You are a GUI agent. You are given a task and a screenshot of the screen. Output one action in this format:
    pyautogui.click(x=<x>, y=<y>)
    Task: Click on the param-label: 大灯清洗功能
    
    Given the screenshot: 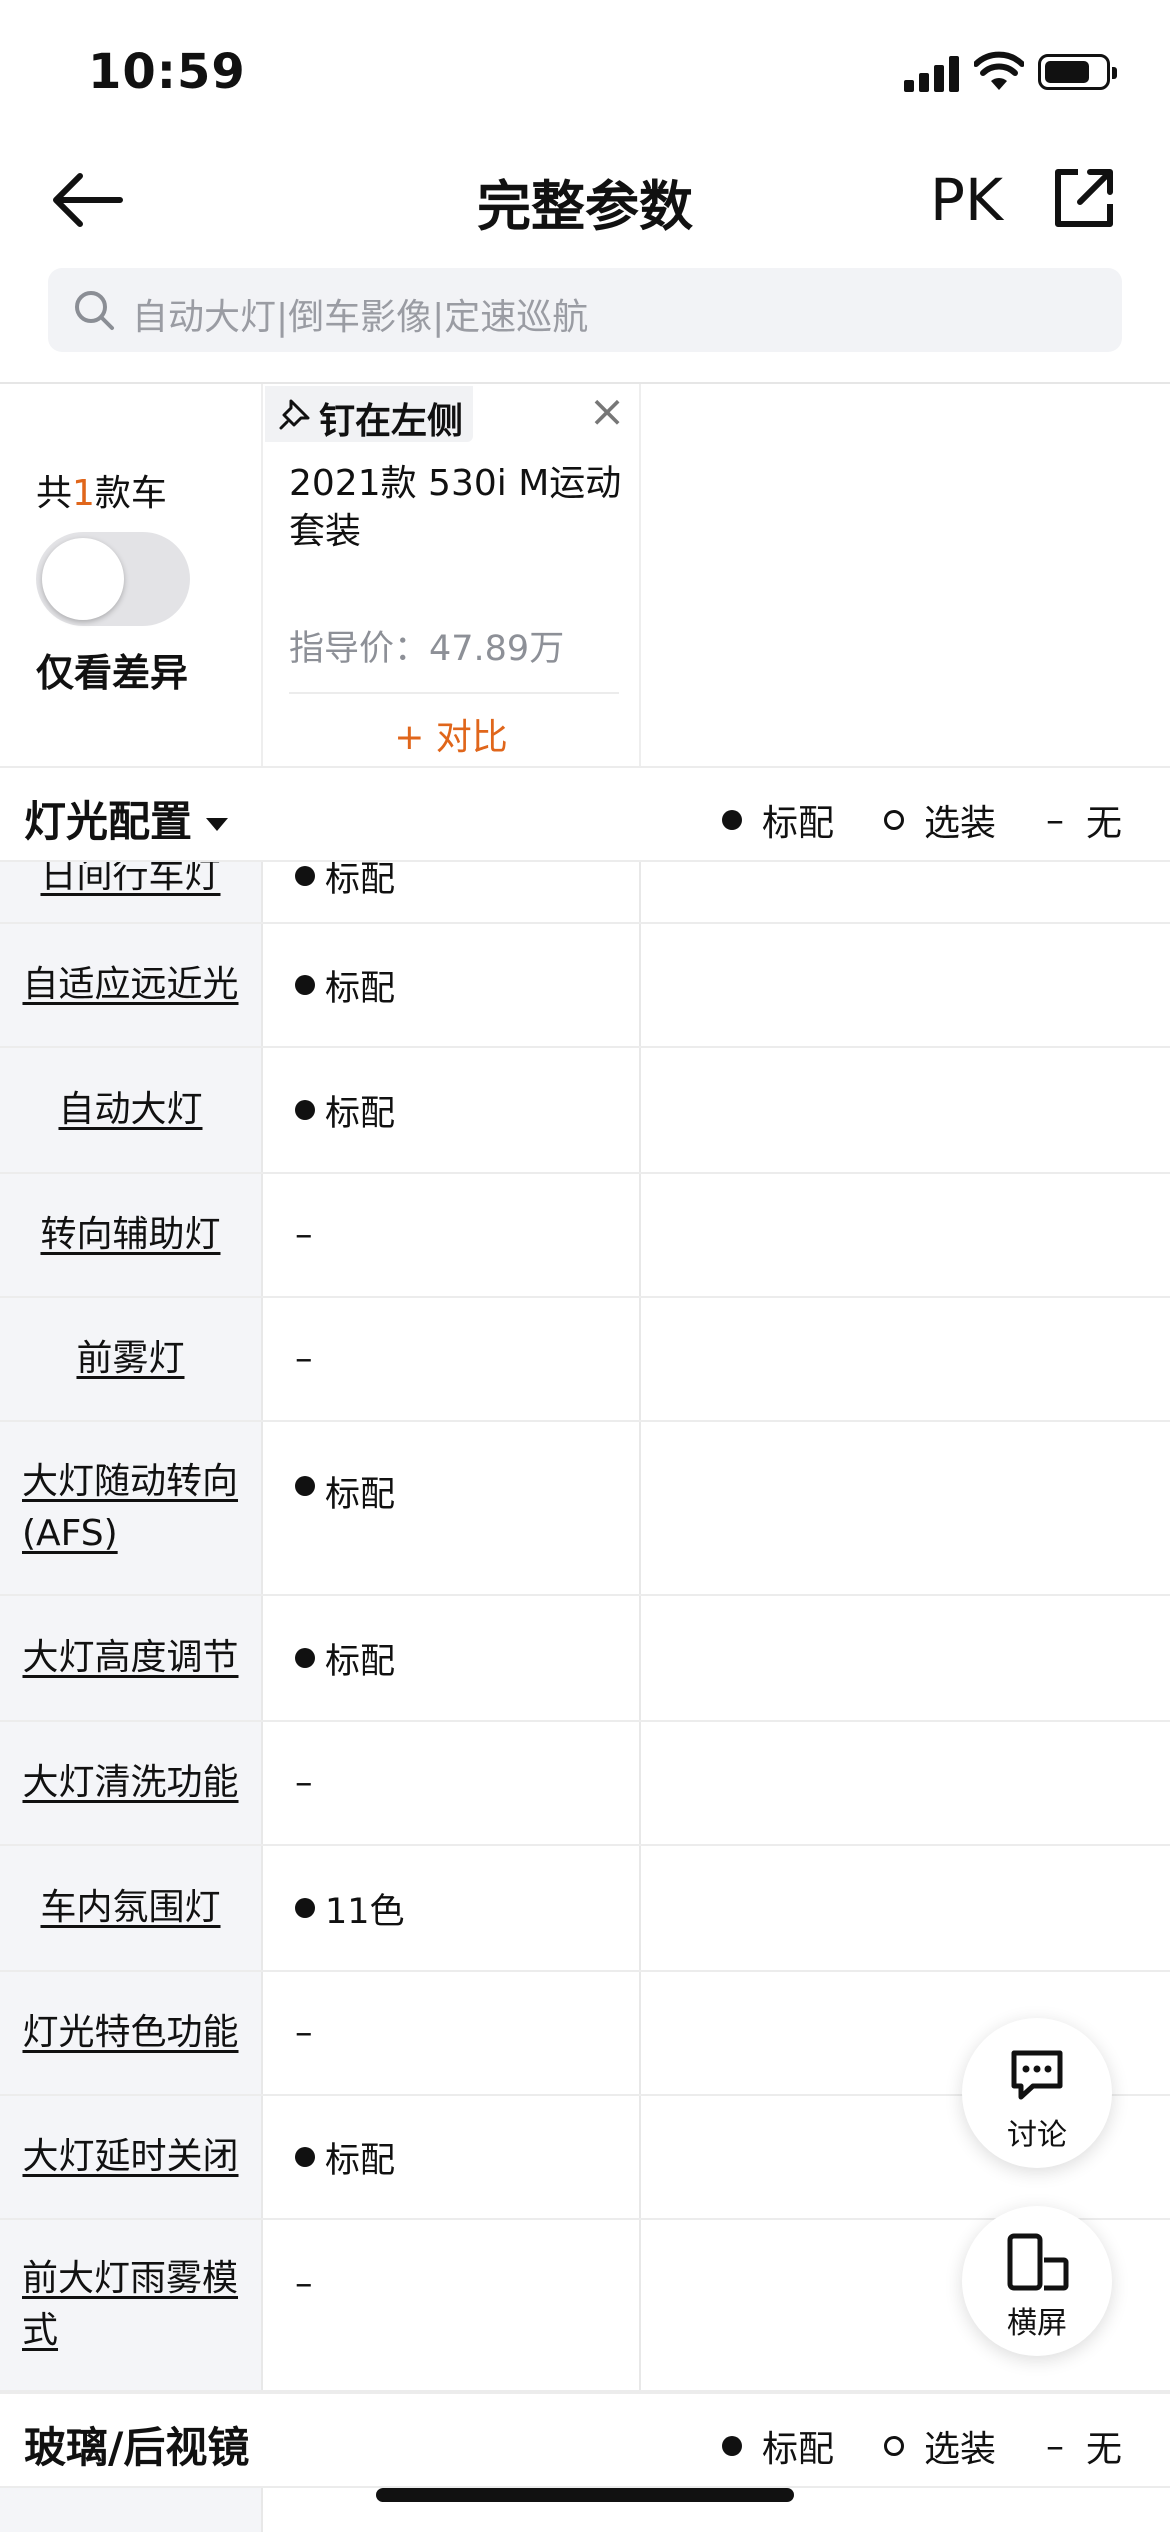 What is the action you would take?
    pyautogui.click(x=131, y=1783)
    